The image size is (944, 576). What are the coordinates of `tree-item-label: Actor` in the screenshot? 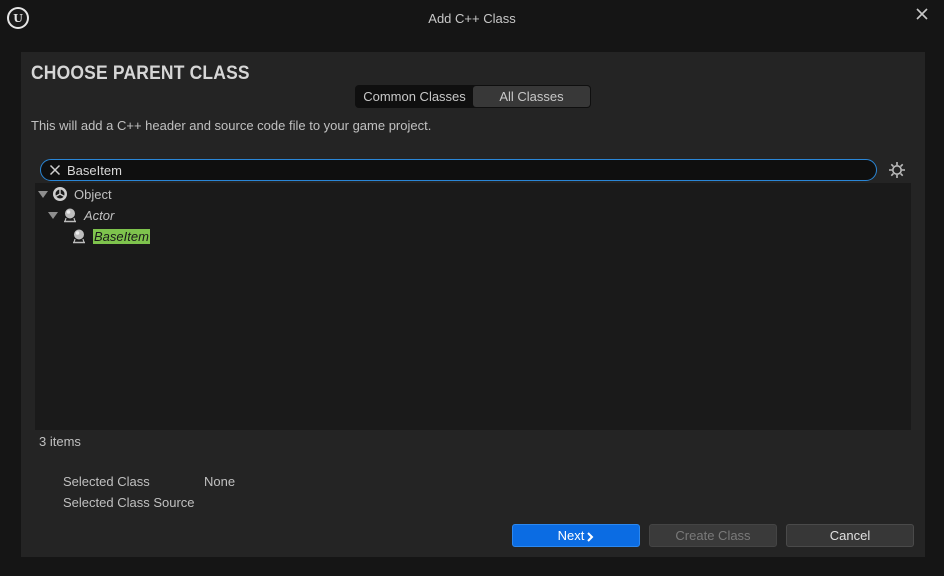 It's located at (99, 215).